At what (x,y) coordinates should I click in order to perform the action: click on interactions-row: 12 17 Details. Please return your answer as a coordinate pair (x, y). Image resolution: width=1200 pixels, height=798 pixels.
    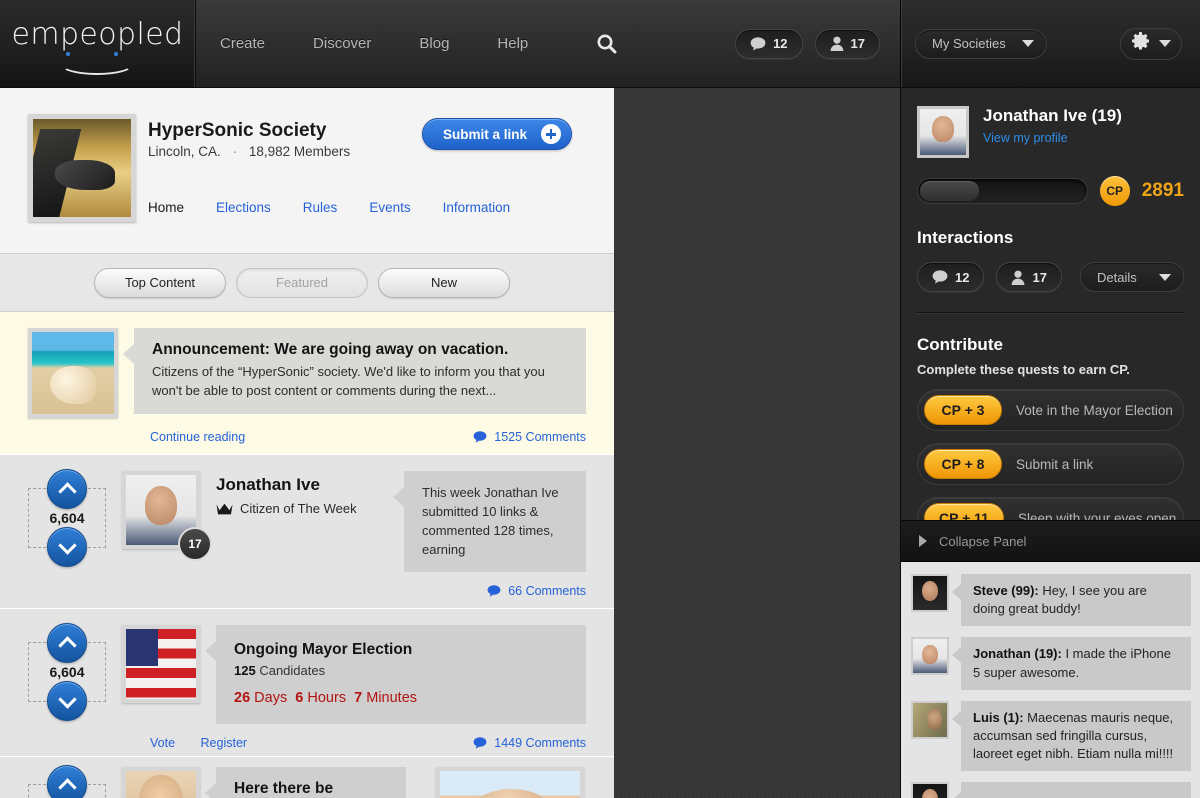
    Looking at the image, I should click on (1050, 277).